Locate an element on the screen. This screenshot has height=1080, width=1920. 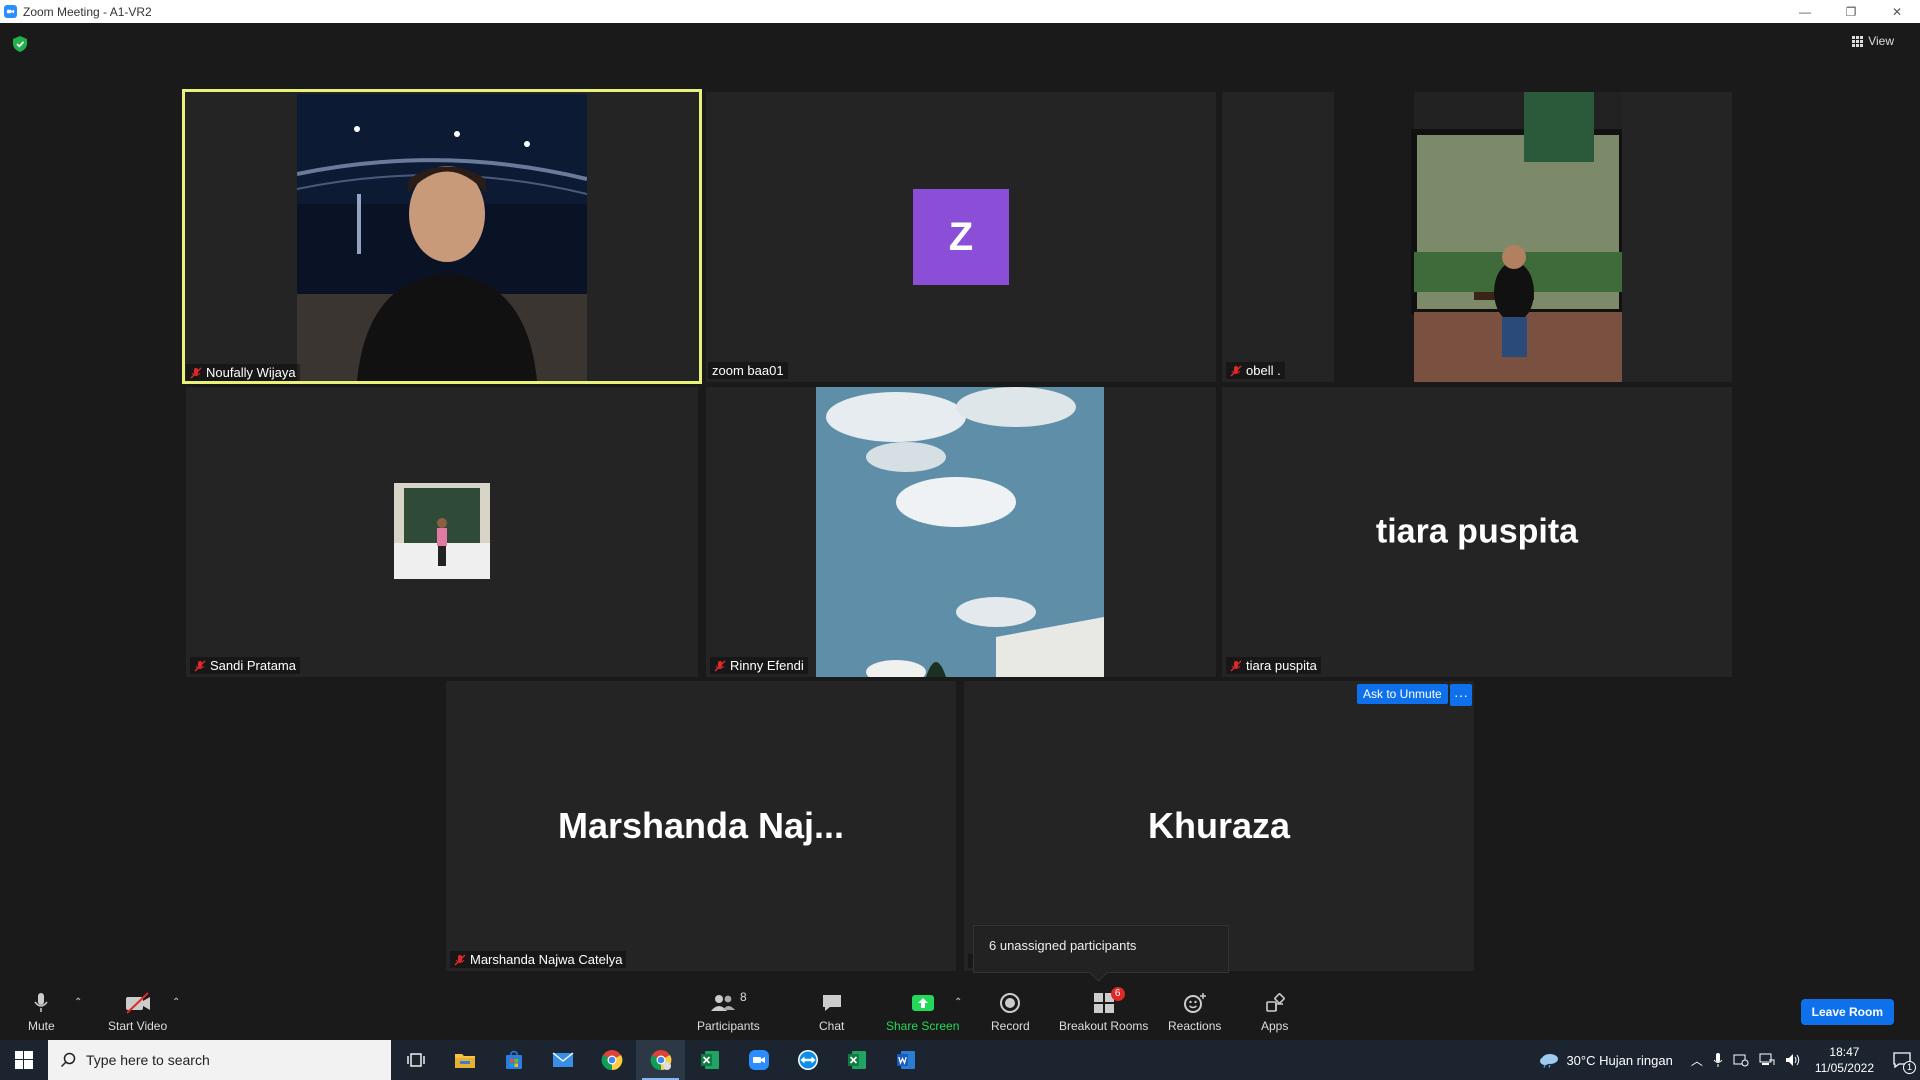
participant-name-tag: Rinny Efendi is located at coordinates (759, 665).